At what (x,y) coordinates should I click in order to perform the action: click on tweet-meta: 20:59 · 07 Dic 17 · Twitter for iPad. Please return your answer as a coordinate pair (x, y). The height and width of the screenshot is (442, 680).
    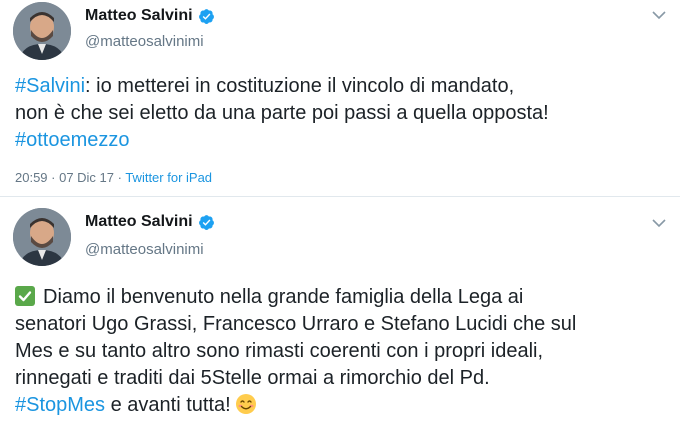
    Looking at the image, I should click on (113, 177).